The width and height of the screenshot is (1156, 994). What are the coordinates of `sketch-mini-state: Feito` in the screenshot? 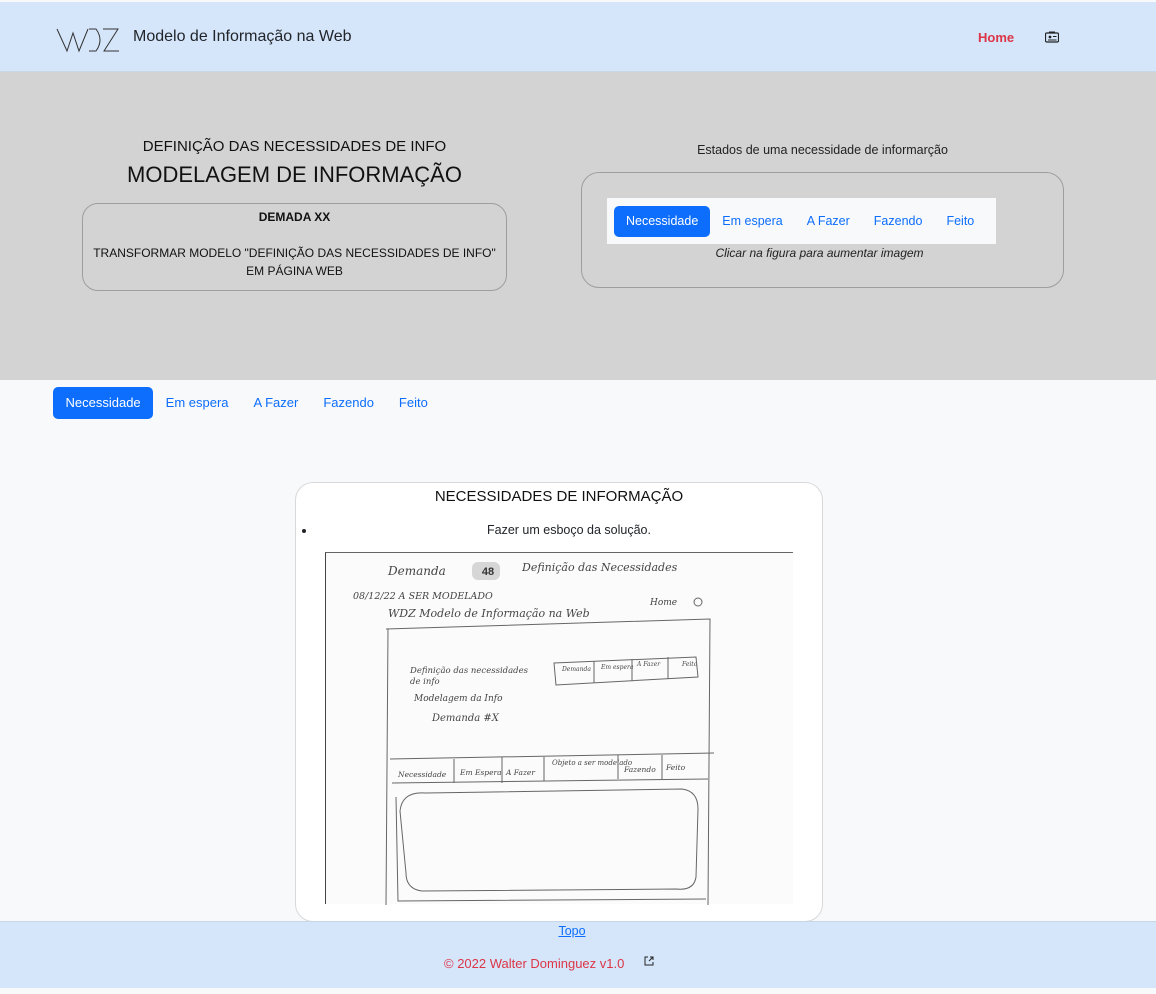 It's located at (689, 664).